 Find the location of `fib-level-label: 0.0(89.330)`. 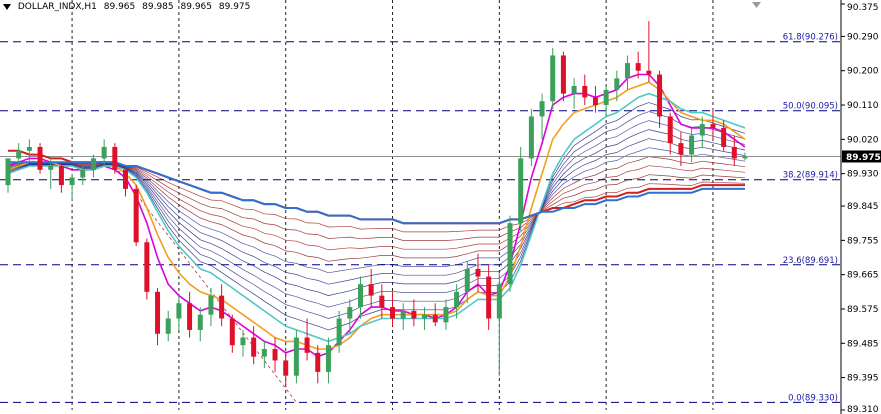

fib-level-label: 0.0(89.330) is located at coordinates (813, 398).